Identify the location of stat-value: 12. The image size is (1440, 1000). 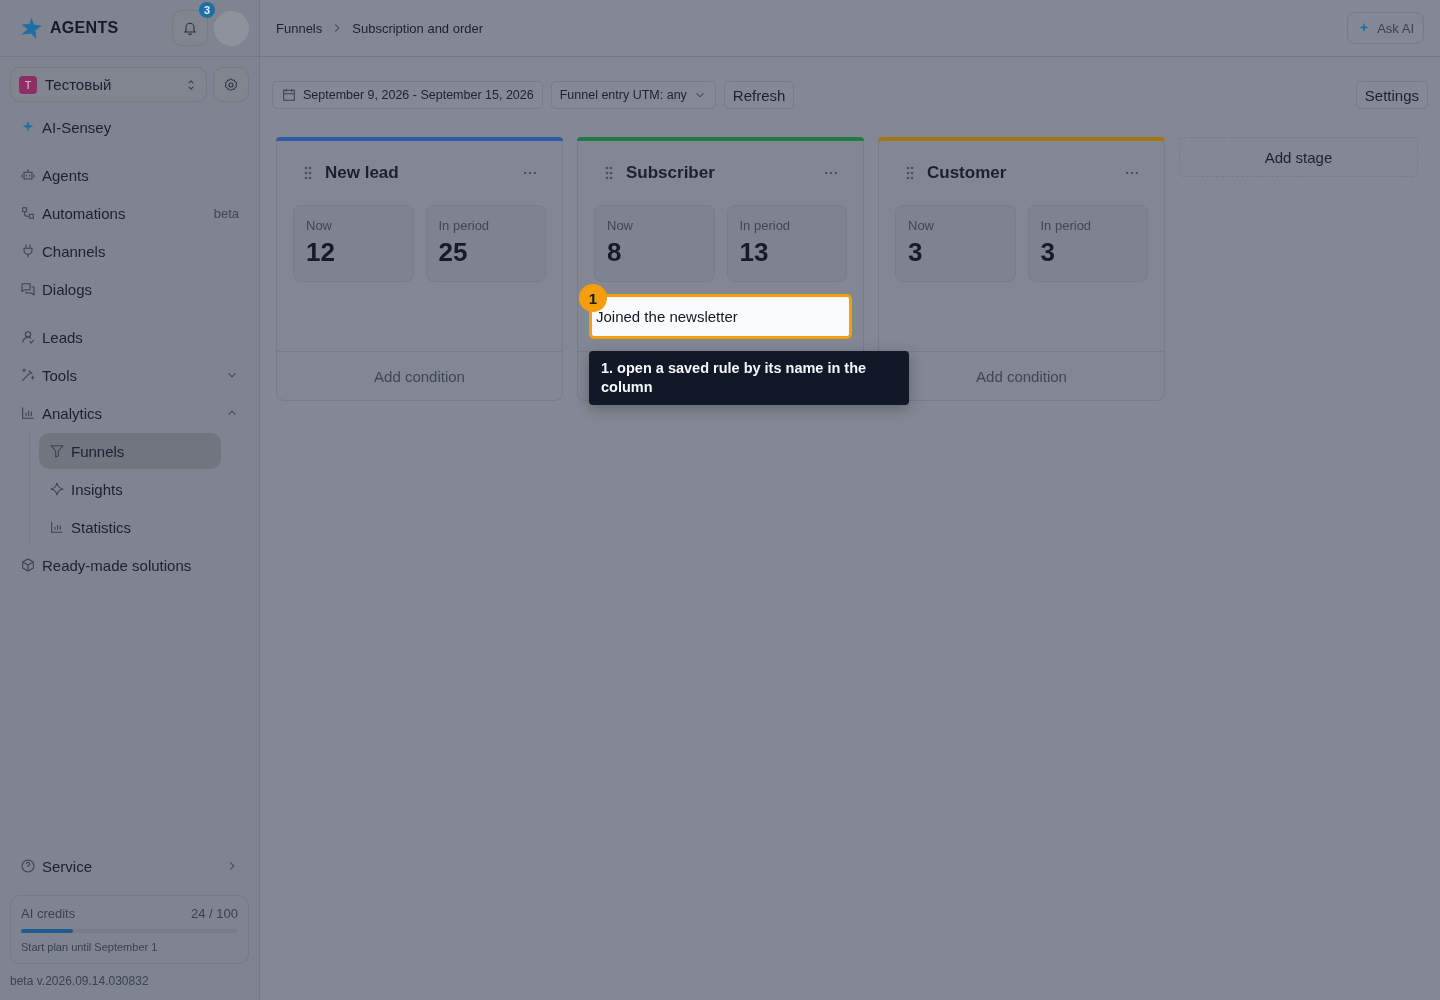
(321, 252).